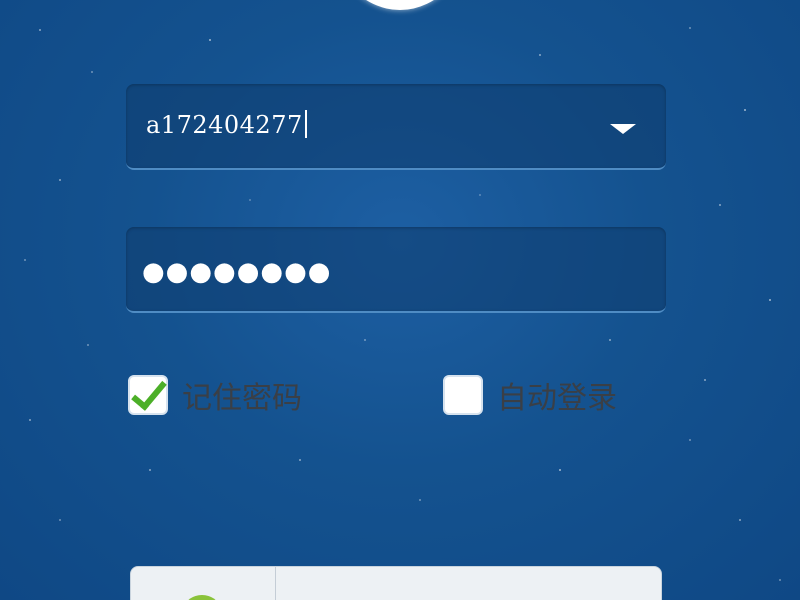  I want to click on username-field: a172404277, so click(396, 127).